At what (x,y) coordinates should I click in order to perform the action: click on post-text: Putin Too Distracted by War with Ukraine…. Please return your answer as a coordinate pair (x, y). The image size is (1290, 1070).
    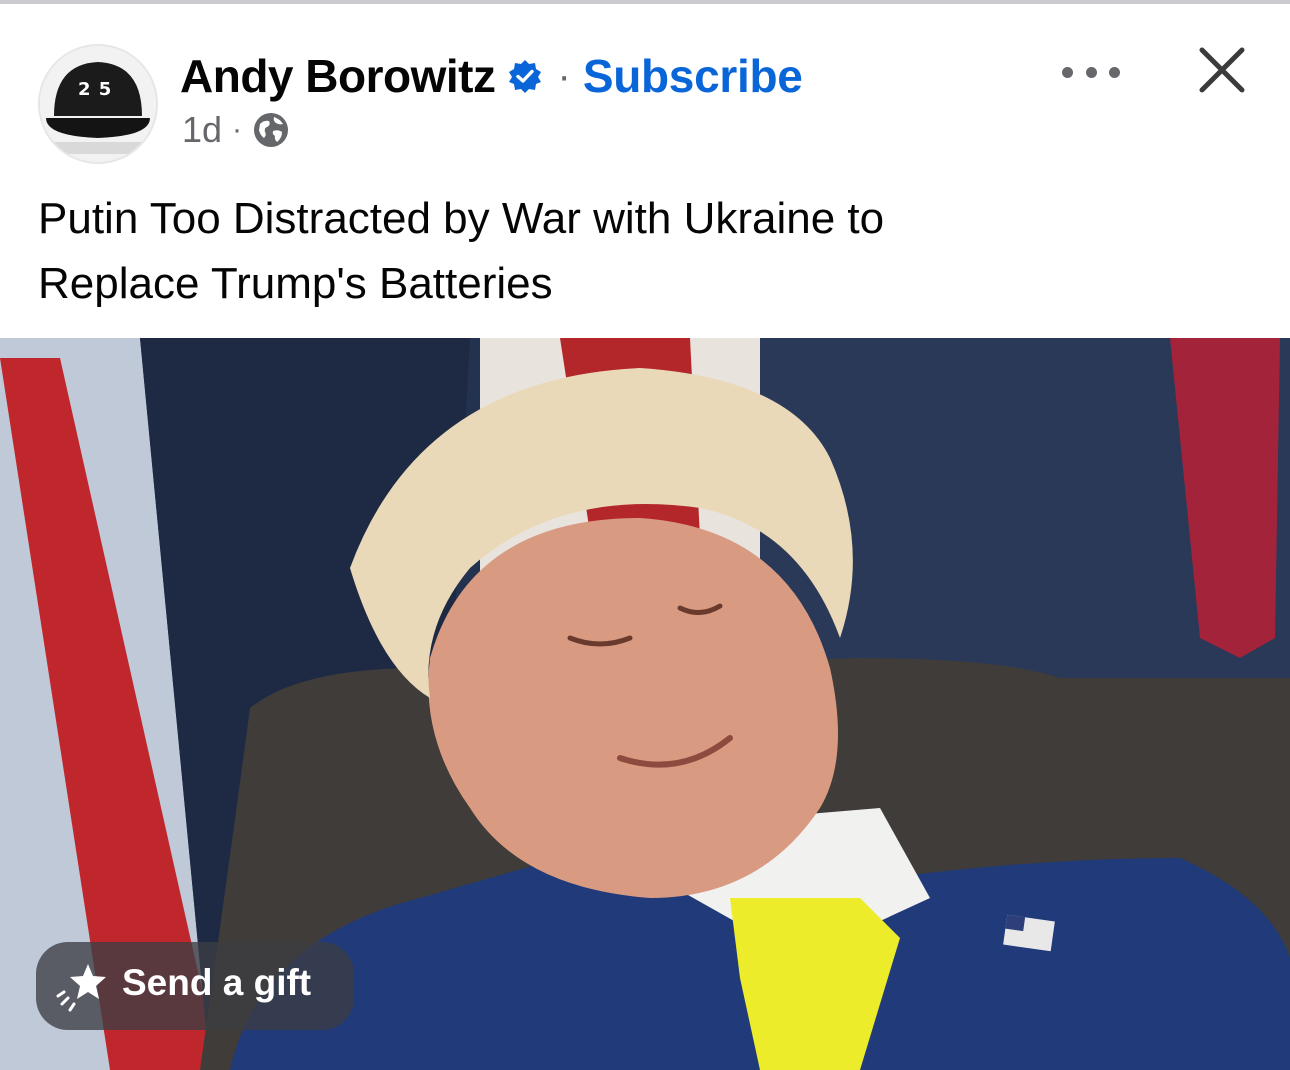
    Looking at the image, I should click on (643, 251).